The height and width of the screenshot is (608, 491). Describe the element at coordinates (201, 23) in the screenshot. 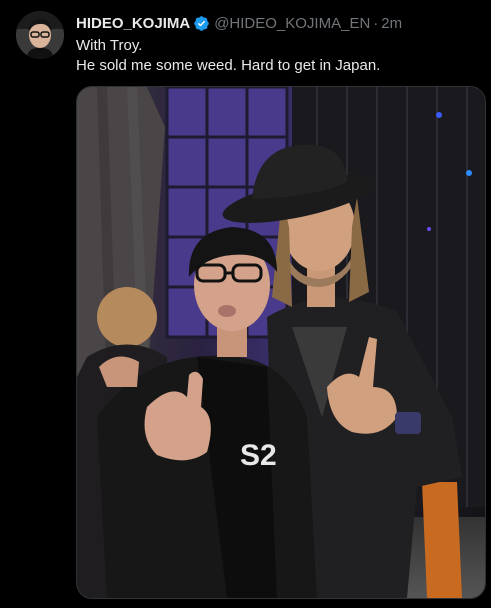

I see `verified-badge-icon` at that location.